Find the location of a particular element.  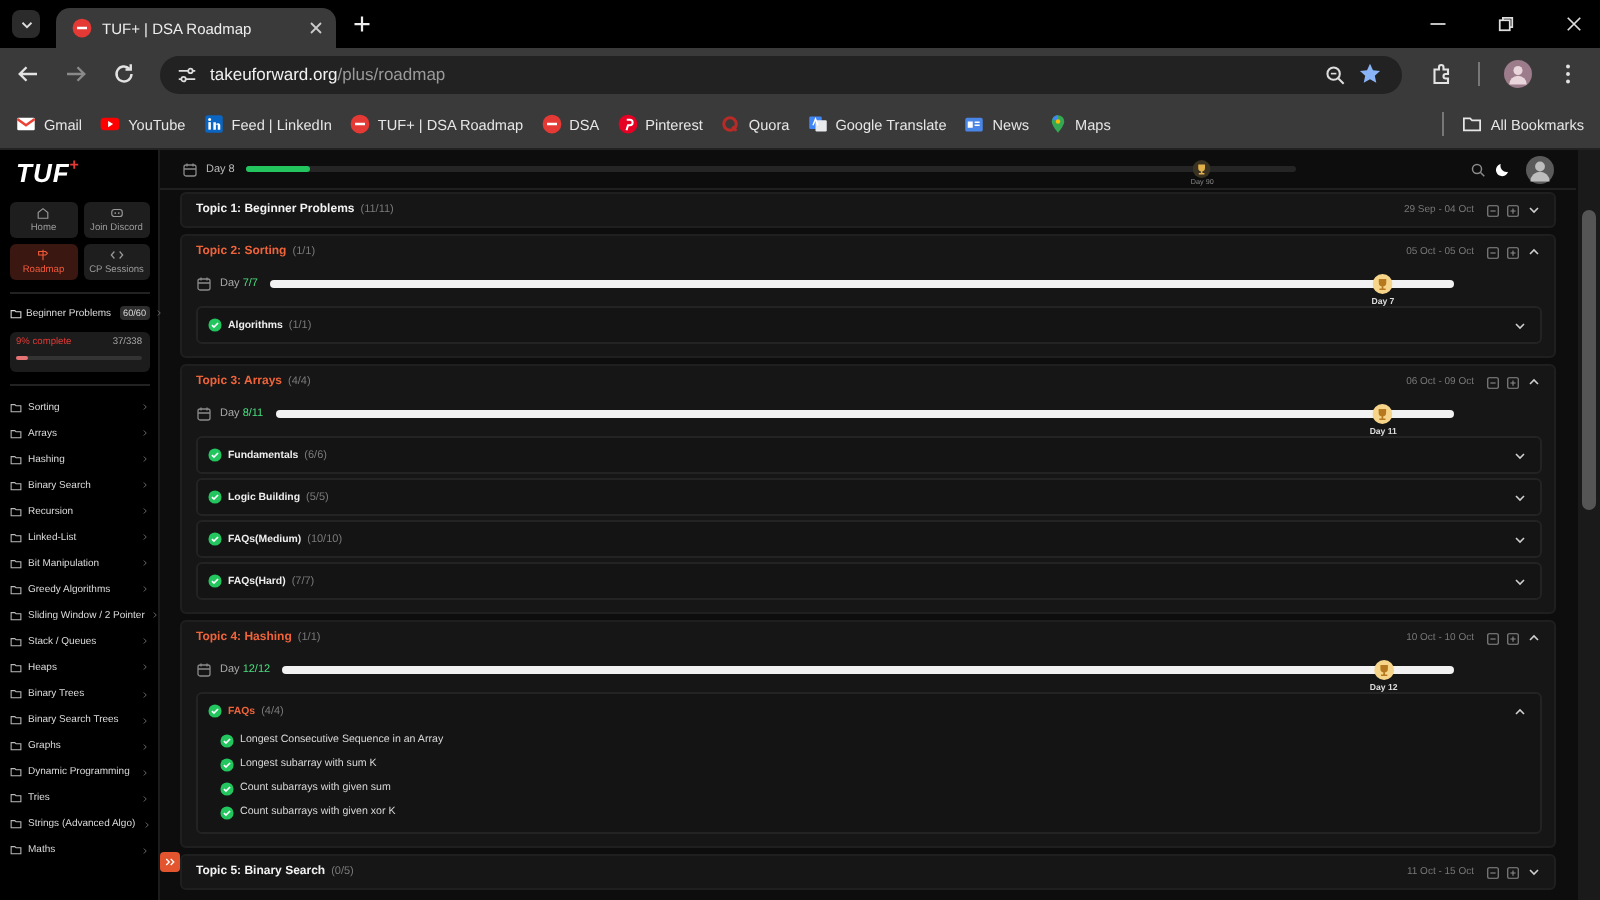

scrollbar is located at coordinates (1589, 525).